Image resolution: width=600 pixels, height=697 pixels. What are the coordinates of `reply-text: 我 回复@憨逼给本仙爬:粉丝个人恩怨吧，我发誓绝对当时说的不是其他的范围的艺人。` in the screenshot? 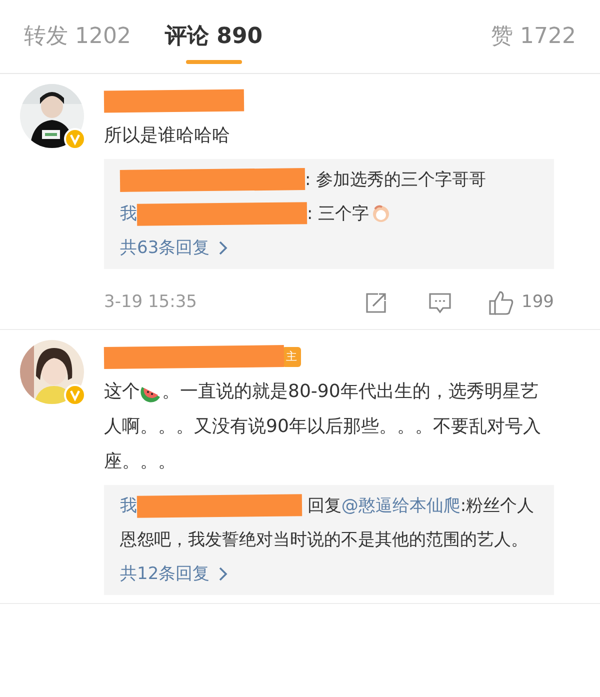 It's located at (328, 522).